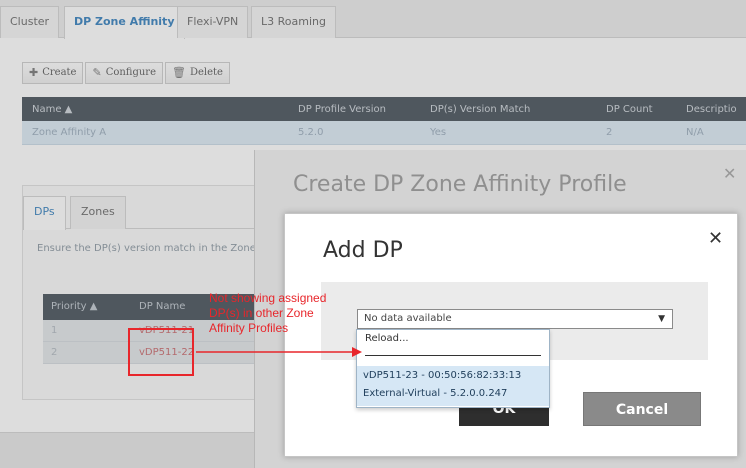  What do you see at coordinates (642, 409) in the screenshot?
I see `cancel-button: Cancel` at bounding box center [642, 409].